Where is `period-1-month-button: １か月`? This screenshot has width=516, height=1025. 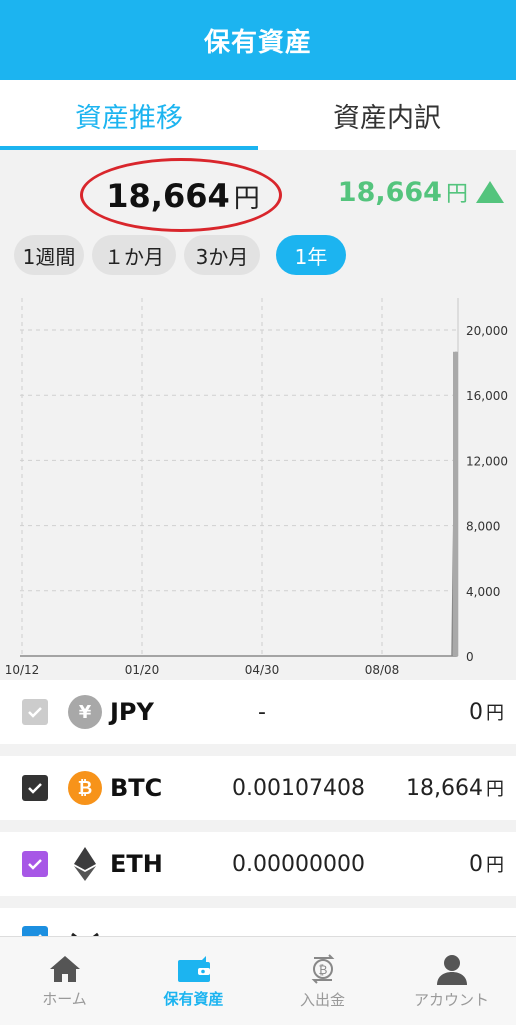 period-1-month-button: １か月 is located at coordinates (134, 255).